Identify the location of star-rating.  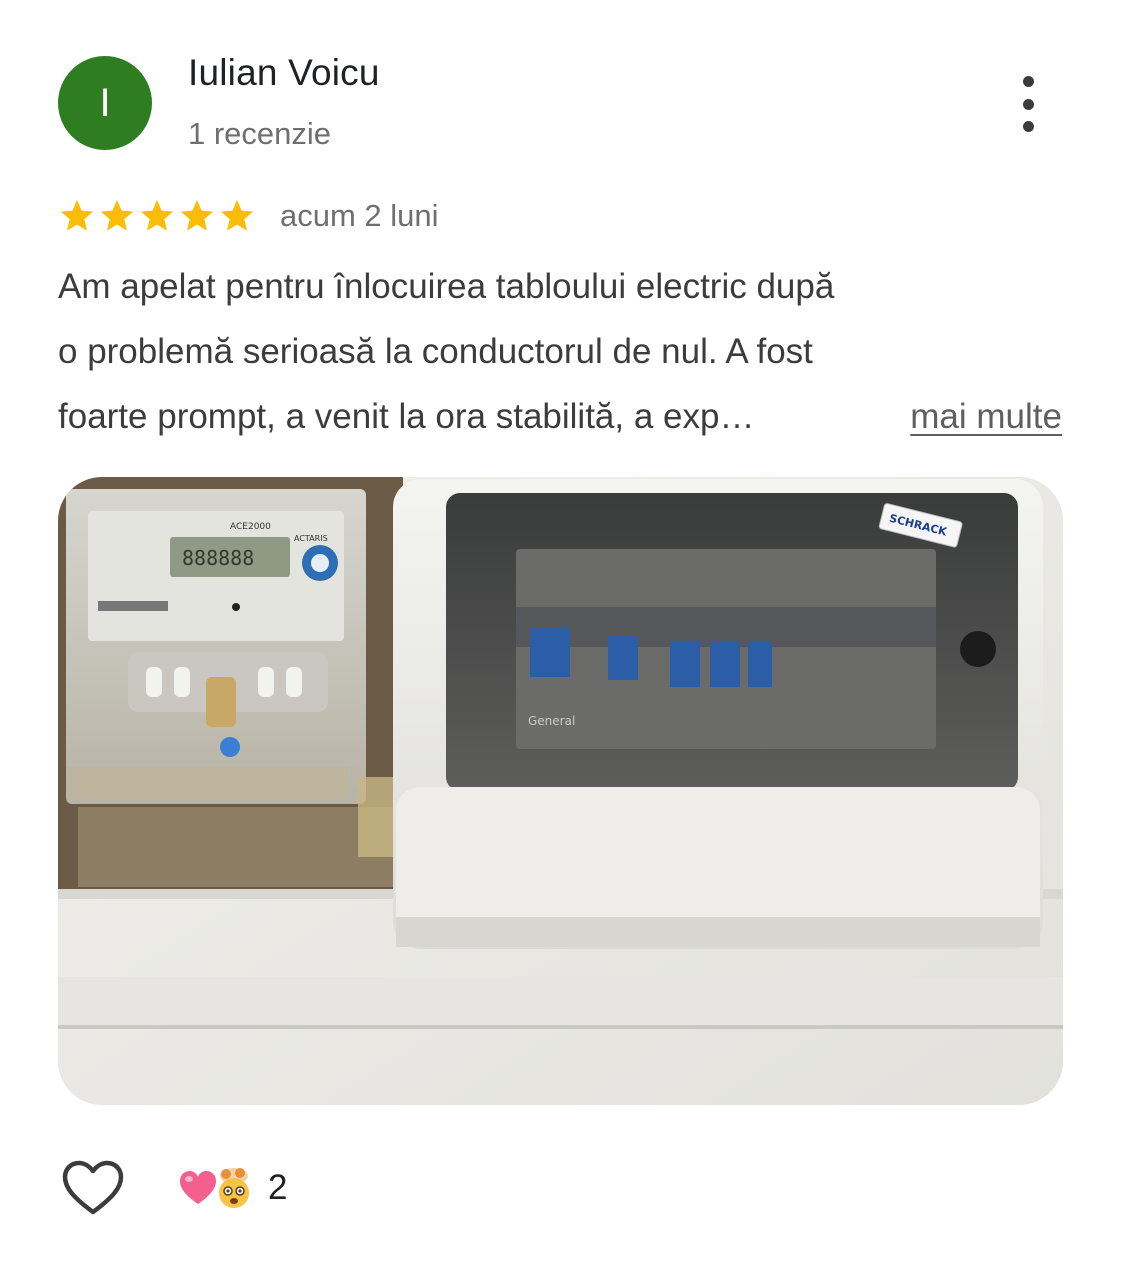
(157, 216).